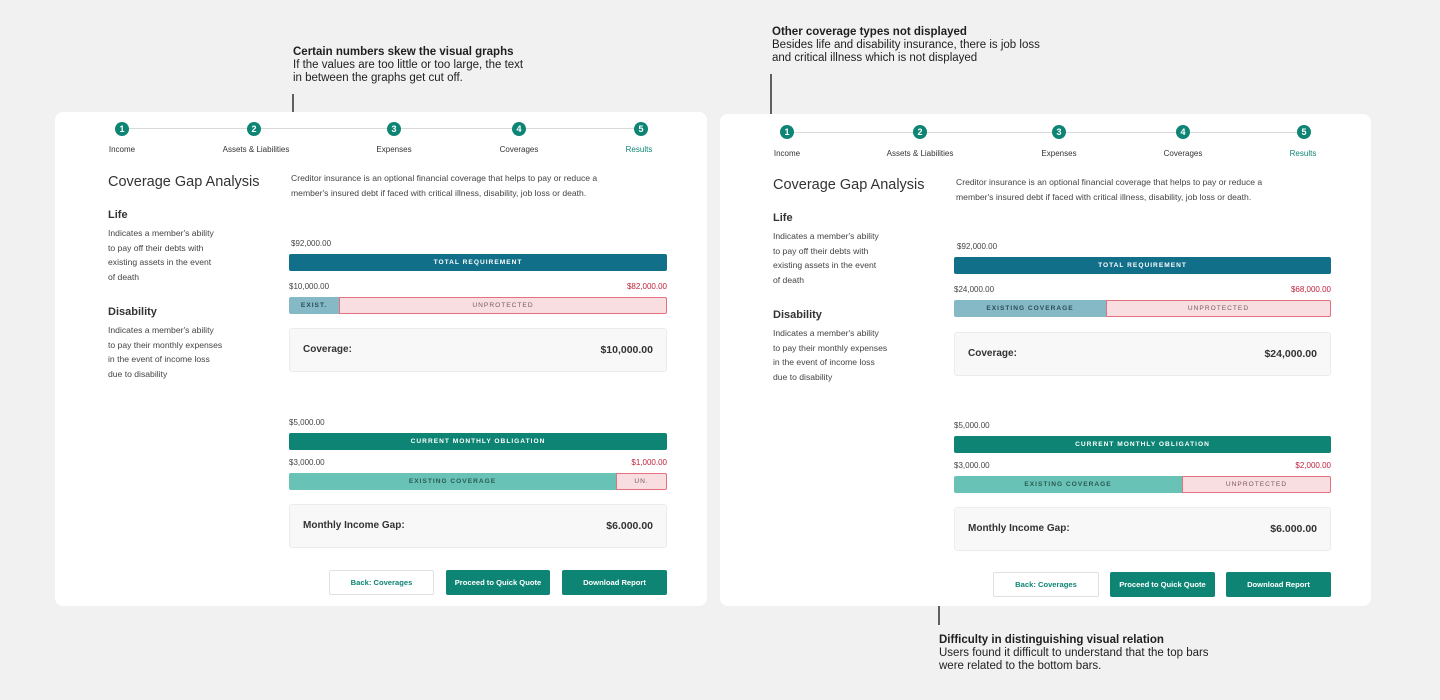  Describe the element at coordinates (309, 286) in the screenshot. I see `life-existing-value: $10,000.00` at that location.